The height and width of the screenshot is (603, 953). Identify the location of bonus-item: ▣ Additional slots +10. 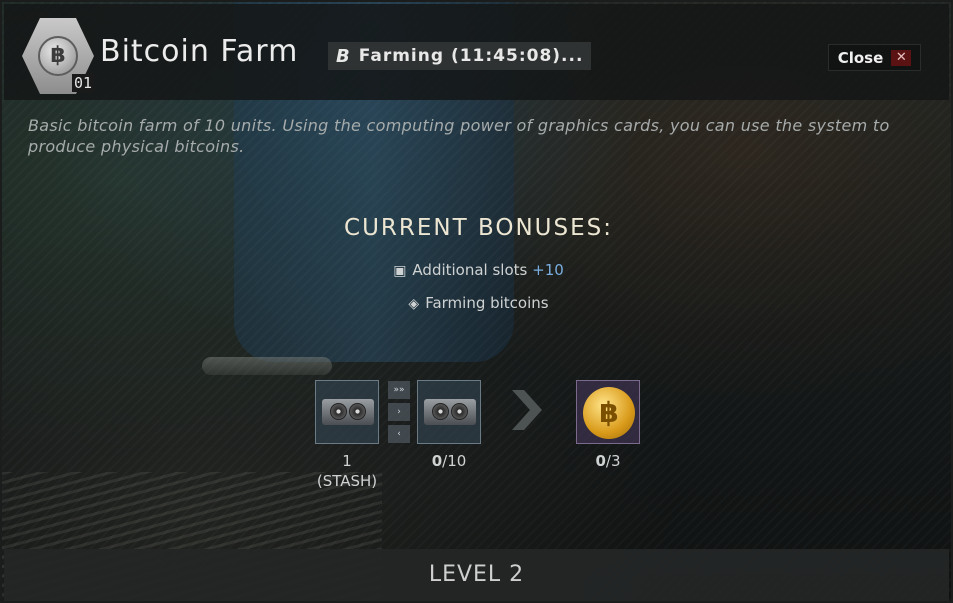
(476, 270).